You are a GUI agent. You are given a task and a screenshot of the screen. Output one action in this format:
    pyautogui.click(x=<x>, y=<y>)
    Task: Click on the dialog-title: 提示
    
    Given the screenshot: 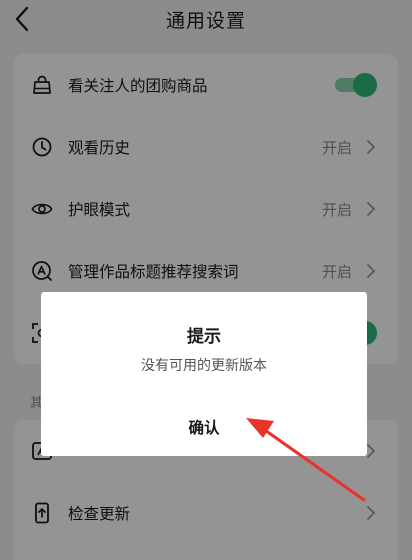 What is the action you would take?
    pyautogui.click(x=204, y=337)
    